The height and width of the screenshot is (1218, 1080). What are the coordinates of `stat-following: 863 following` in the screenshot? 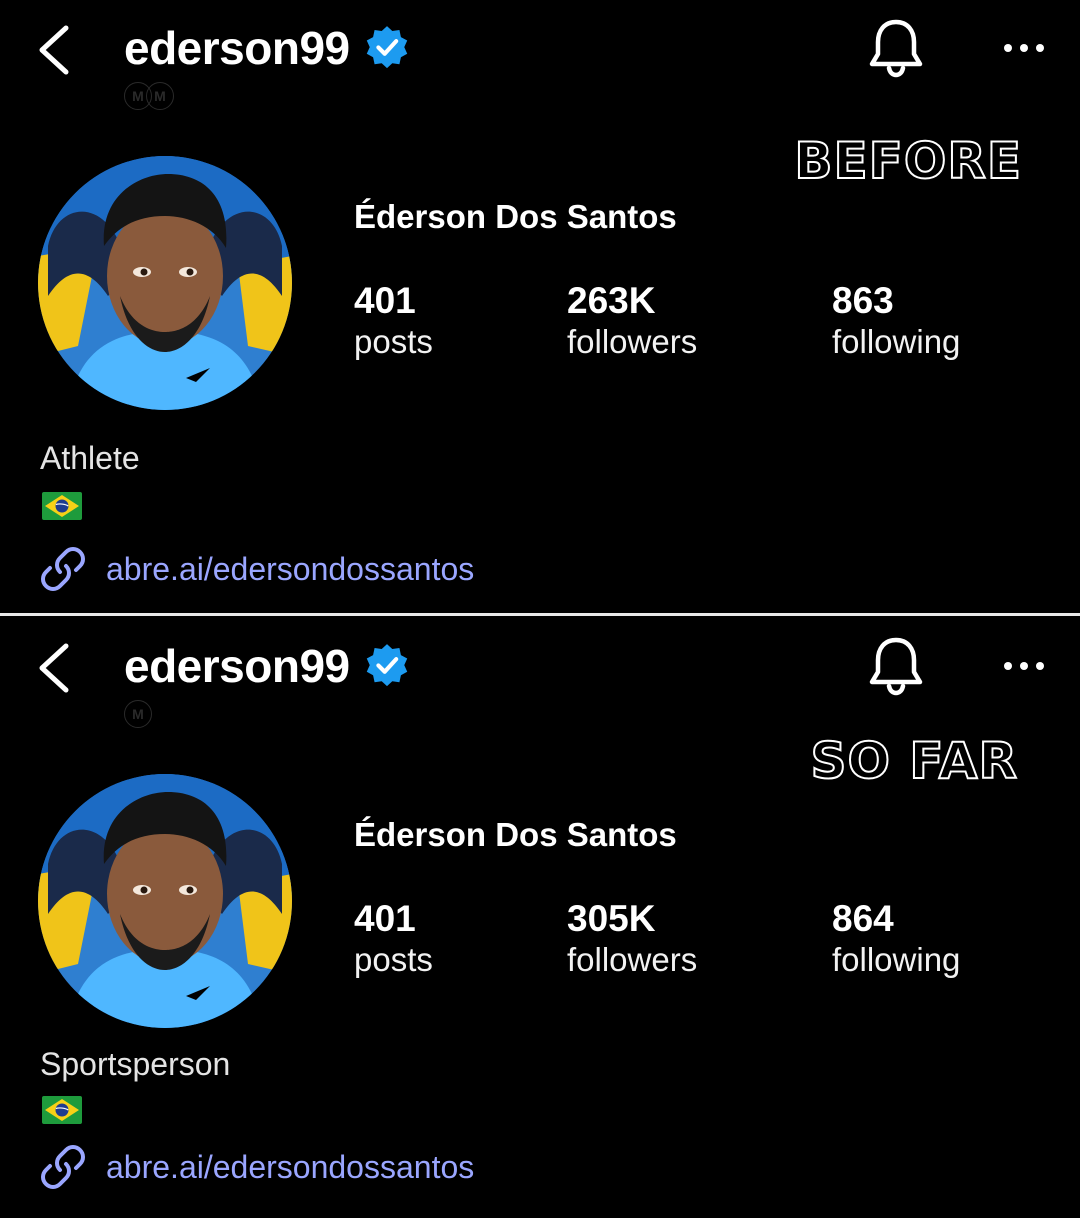 It's located at (896, 321).